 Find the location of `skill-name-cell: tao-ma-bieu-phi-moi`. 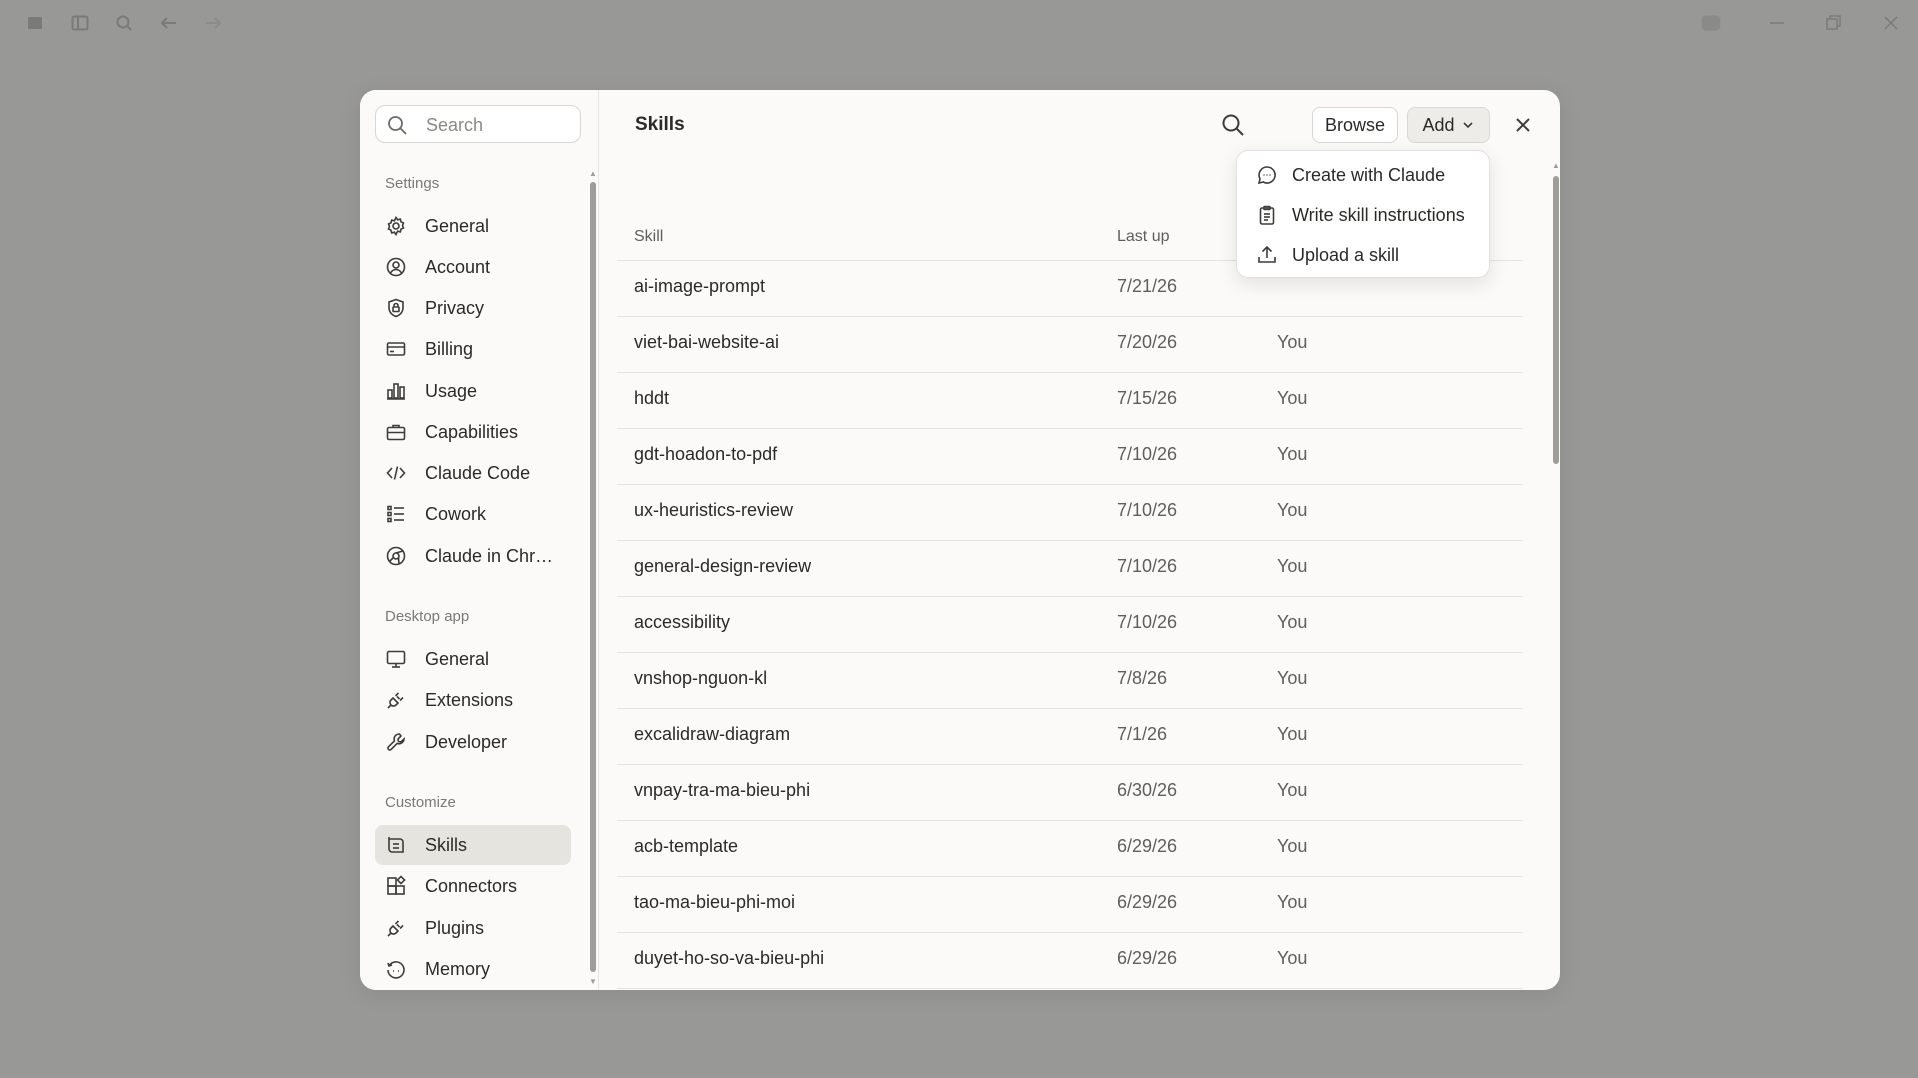

skill-name-cell: tao-ma-bieu-phi-moi is located at coordinates (715, 902).